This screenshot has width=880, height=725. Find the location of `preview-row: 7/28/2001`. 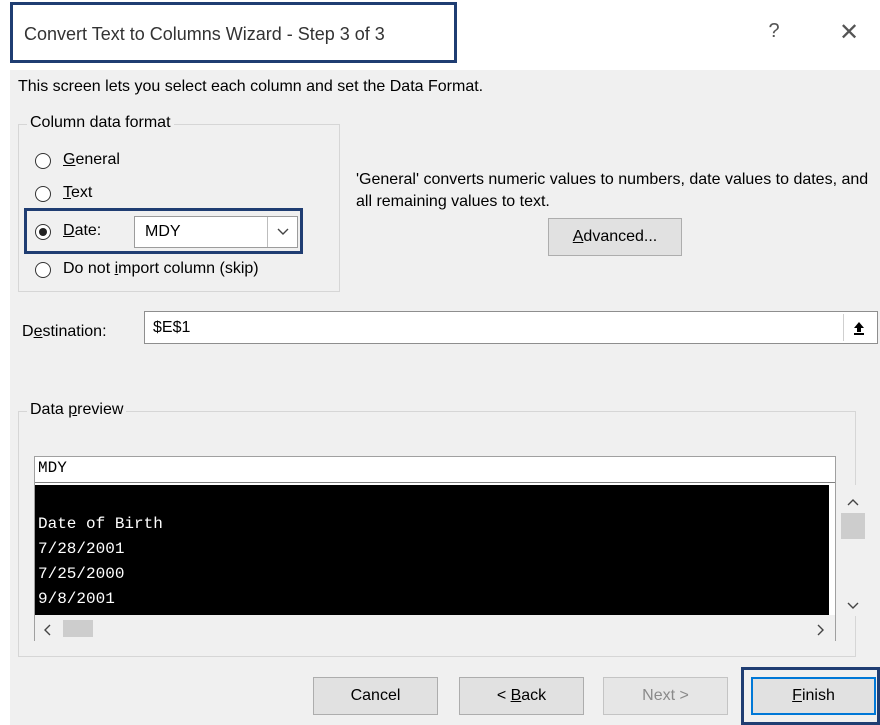

preview-row: 7/28/2001 is located at coordinates (81, 549).